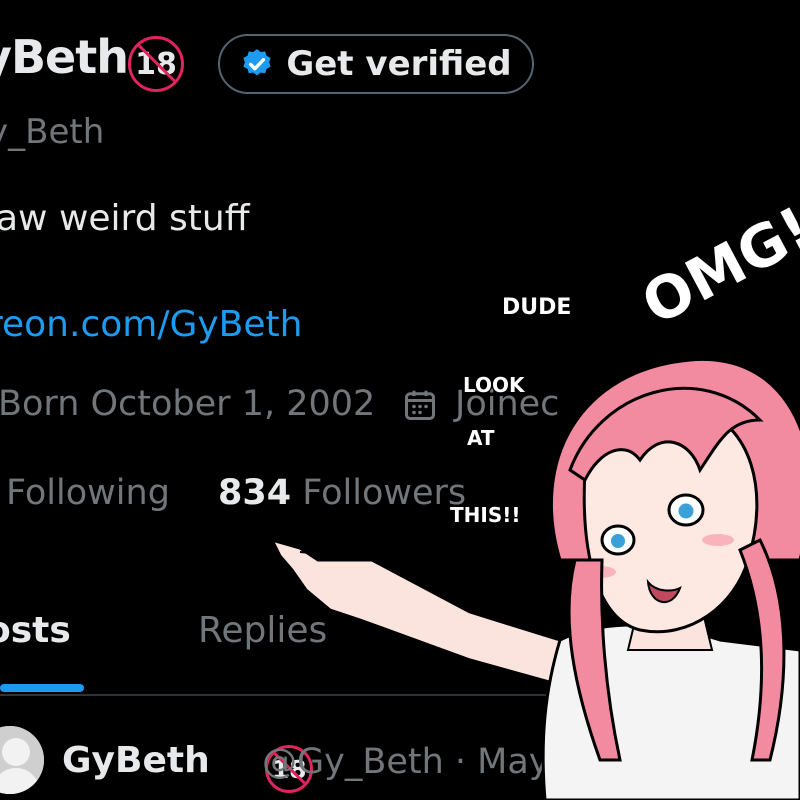 This screenshot has width=800, height=800. What do you see at coordinates (262, 630) in the screenshot?
I see `tab-replies: Replies` at bounding box center [262, 630].